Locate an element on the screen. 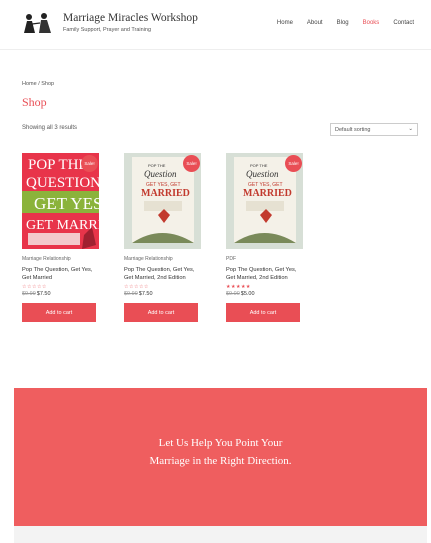 The image size is (431, 543). old-price: $9.00 is located at coordinates (233, 294).